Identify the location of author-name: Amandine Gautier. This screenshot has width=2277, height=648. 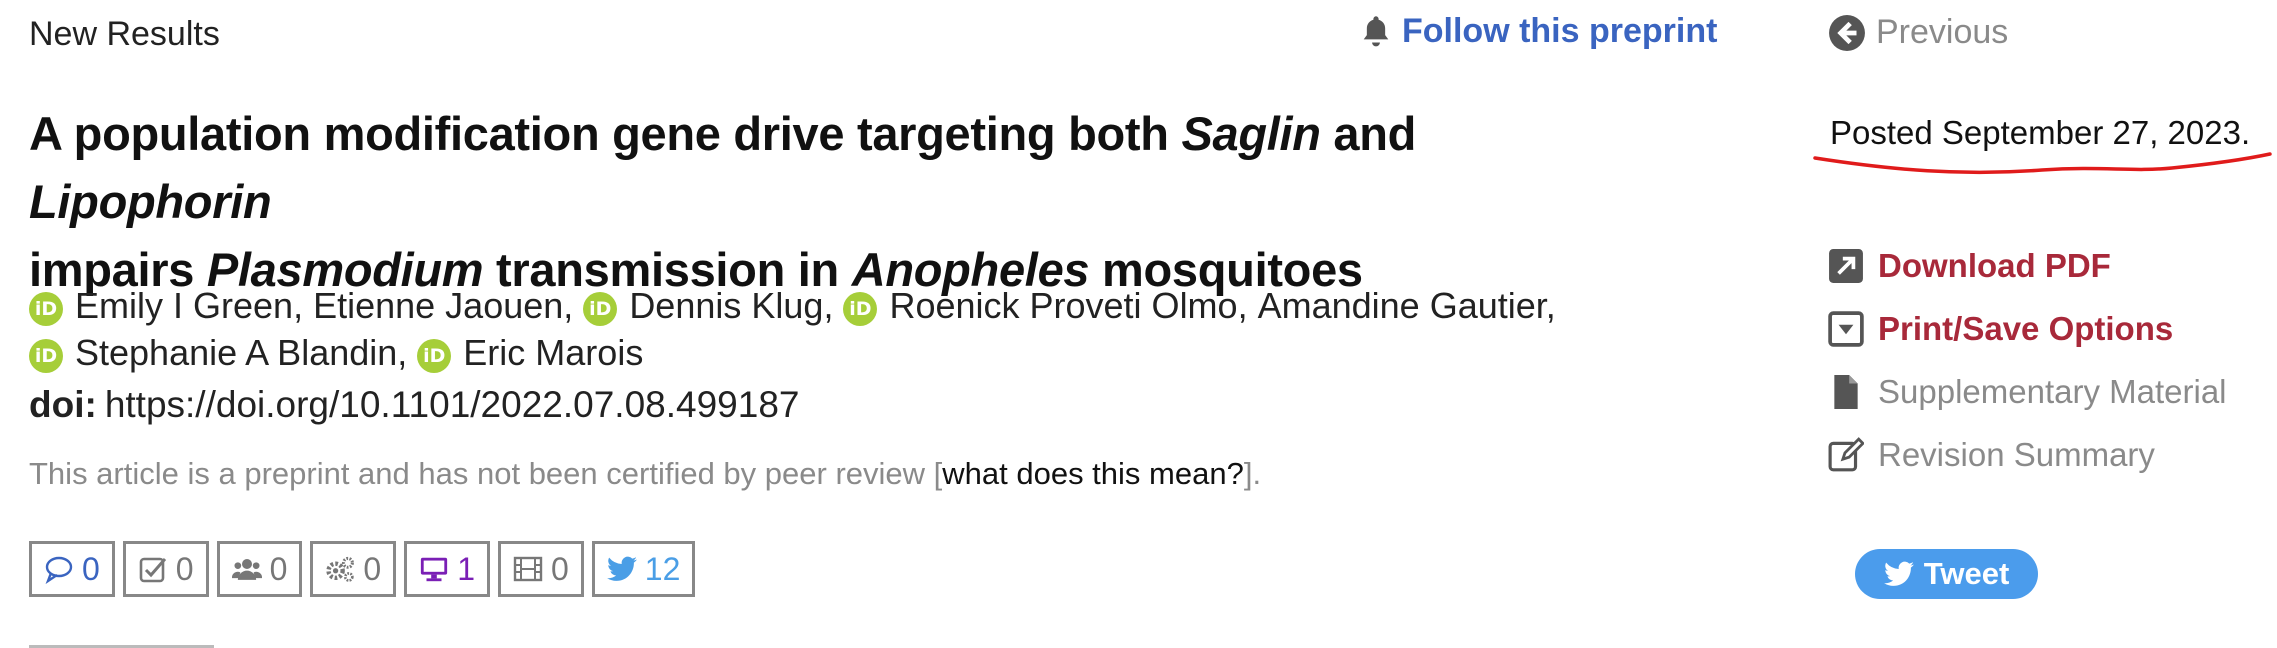
(1402, 305).